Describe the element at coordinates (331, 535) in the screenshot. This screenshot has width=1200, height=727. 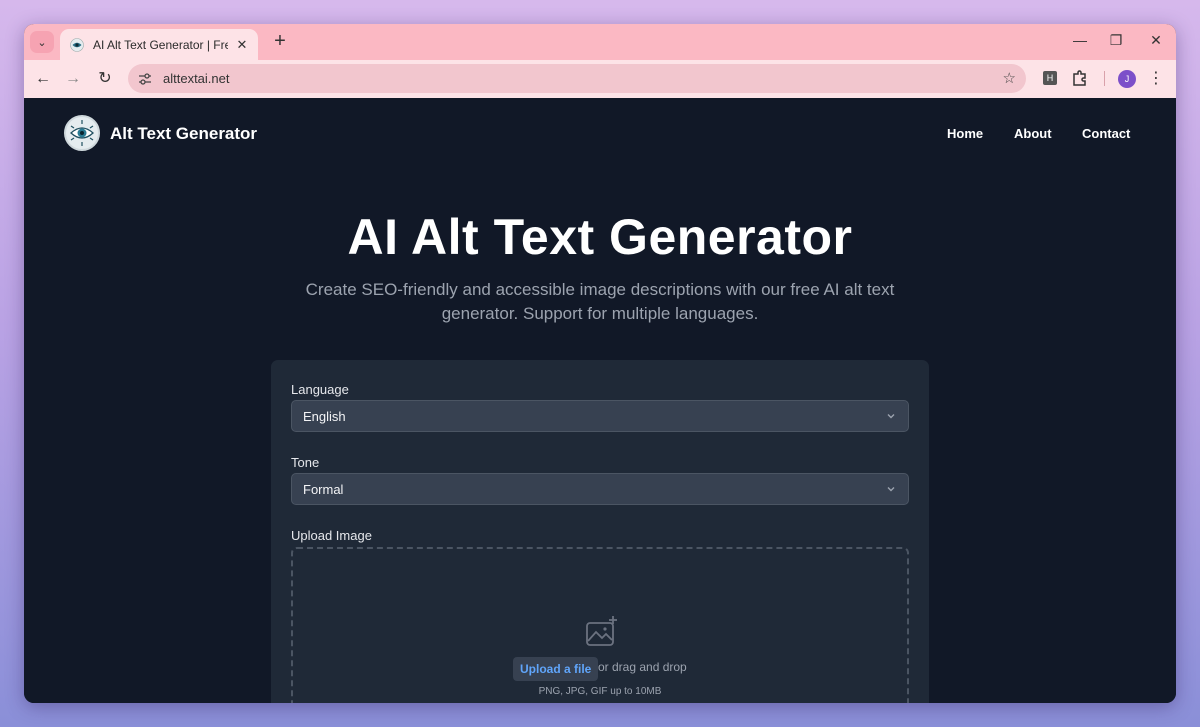
I see `upload-image-label: Upload Image` at that location.